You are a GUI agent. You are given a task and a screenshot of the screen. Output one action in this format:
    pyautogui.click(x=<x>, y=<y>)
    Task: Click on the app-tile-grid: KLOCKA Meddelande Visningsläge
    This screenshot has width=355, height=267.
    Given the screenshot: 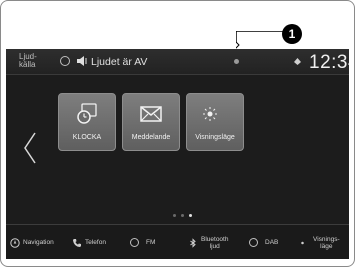 What is the action you would take?
    pyautogui.click(x=151, y=122)
    